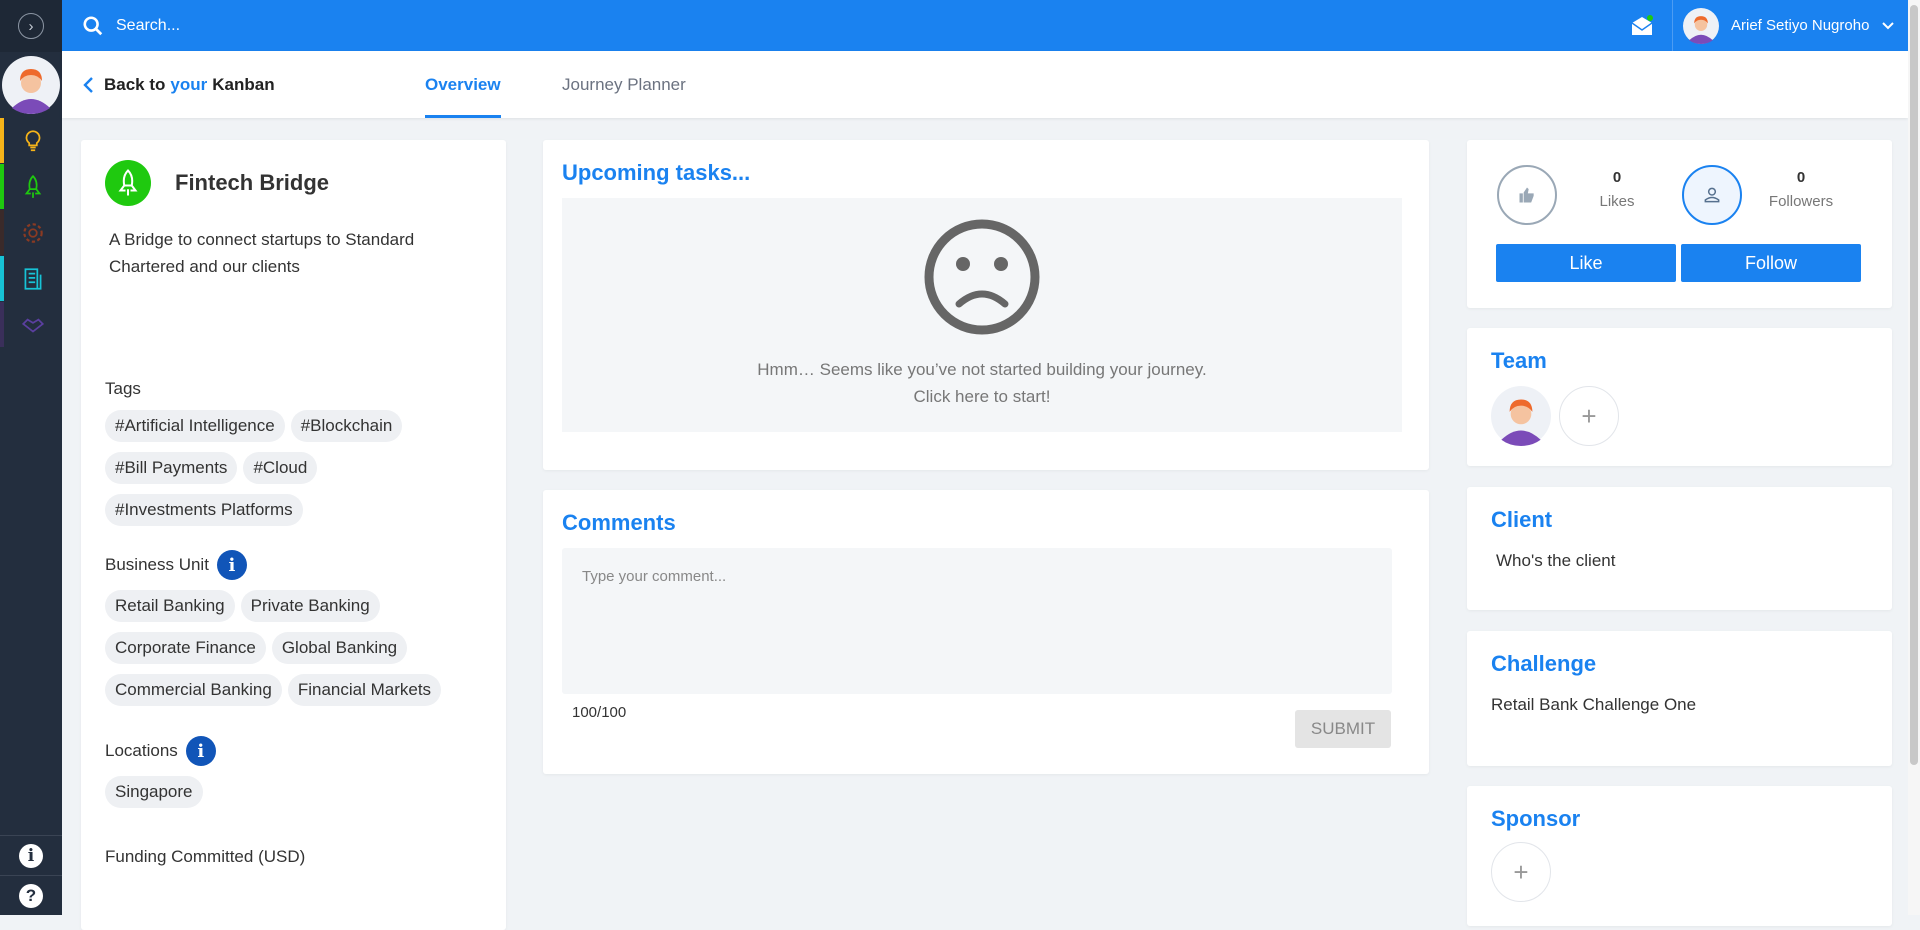  I want to click on sponsor-title: Sponsor, so click(1536, 818).